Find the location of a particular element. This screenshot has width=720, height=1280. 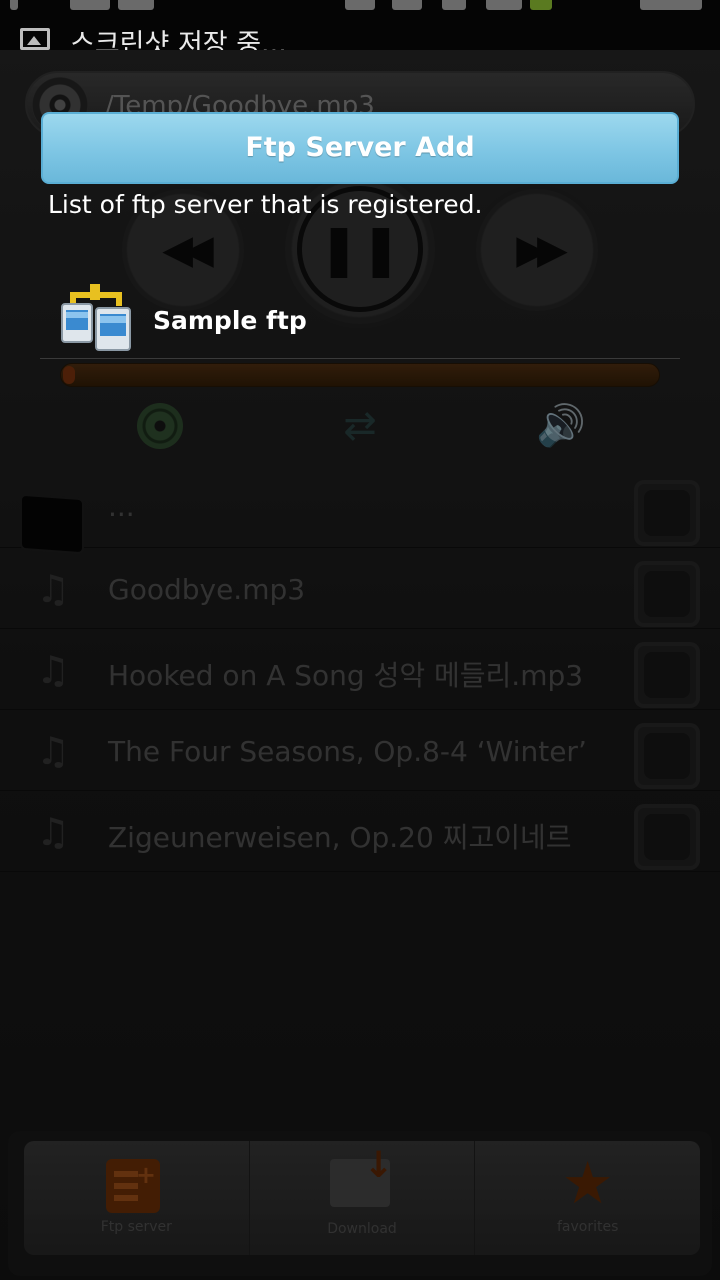

data-transfer-icon is located at coordinates (454, 5).